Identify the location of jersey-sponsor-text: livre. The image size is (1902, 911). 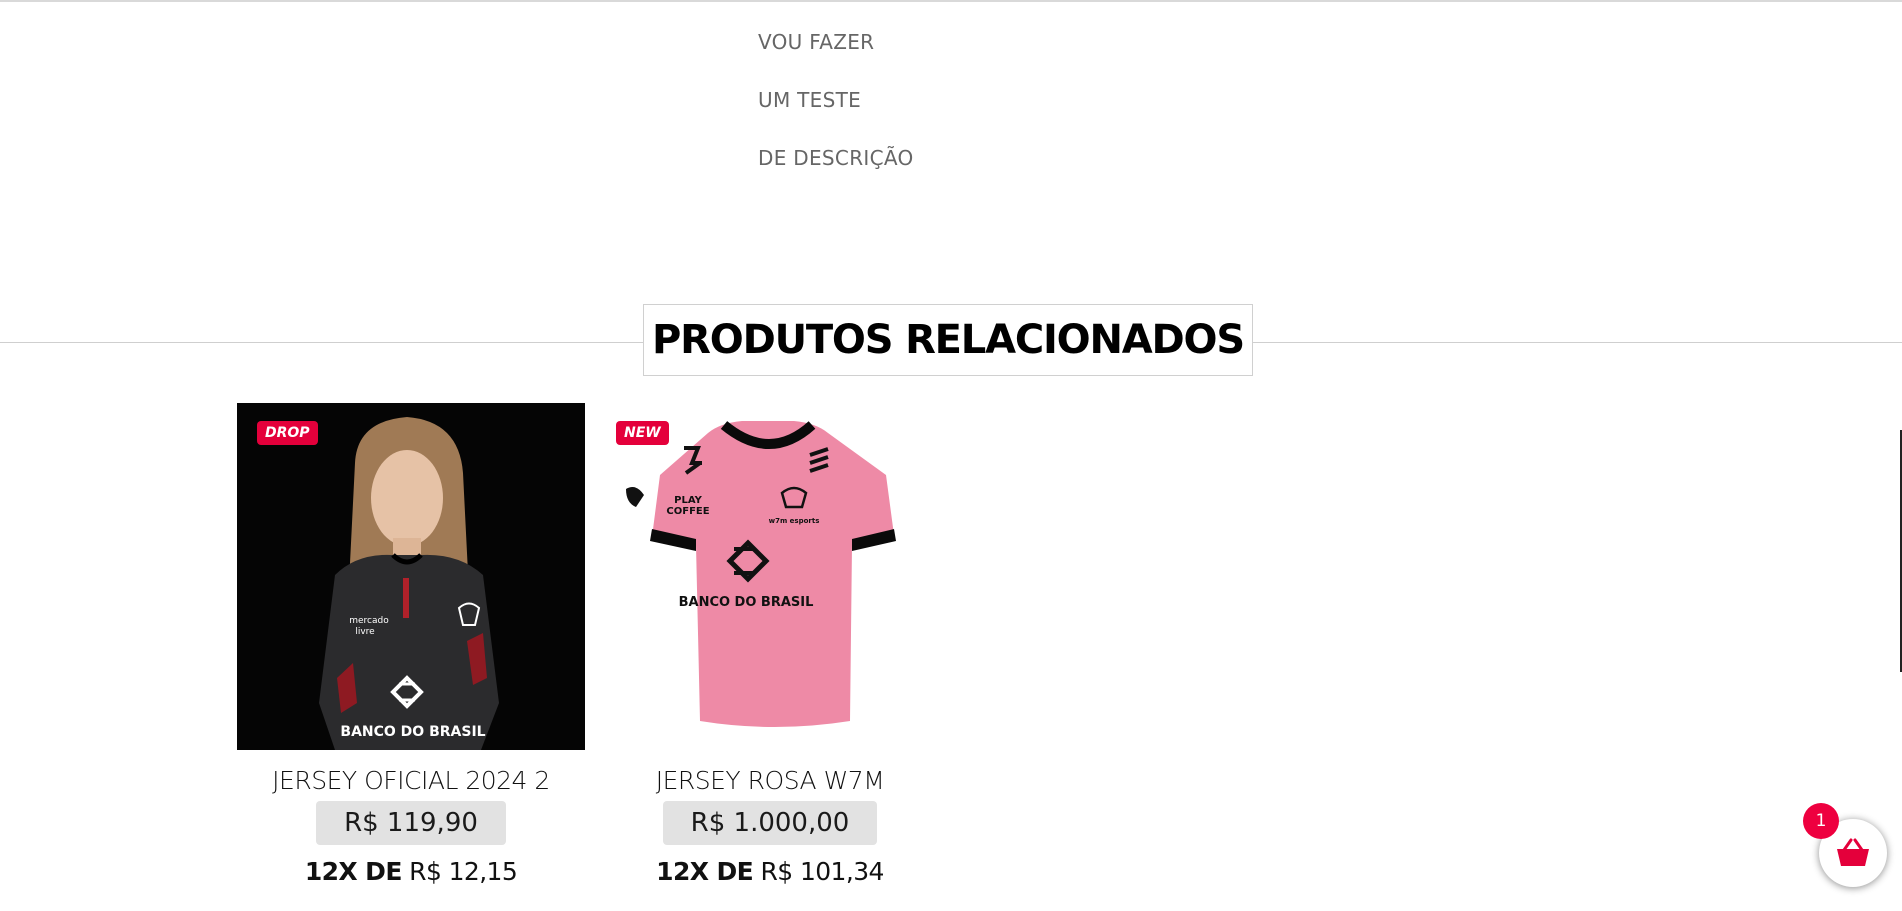
(365, 632).